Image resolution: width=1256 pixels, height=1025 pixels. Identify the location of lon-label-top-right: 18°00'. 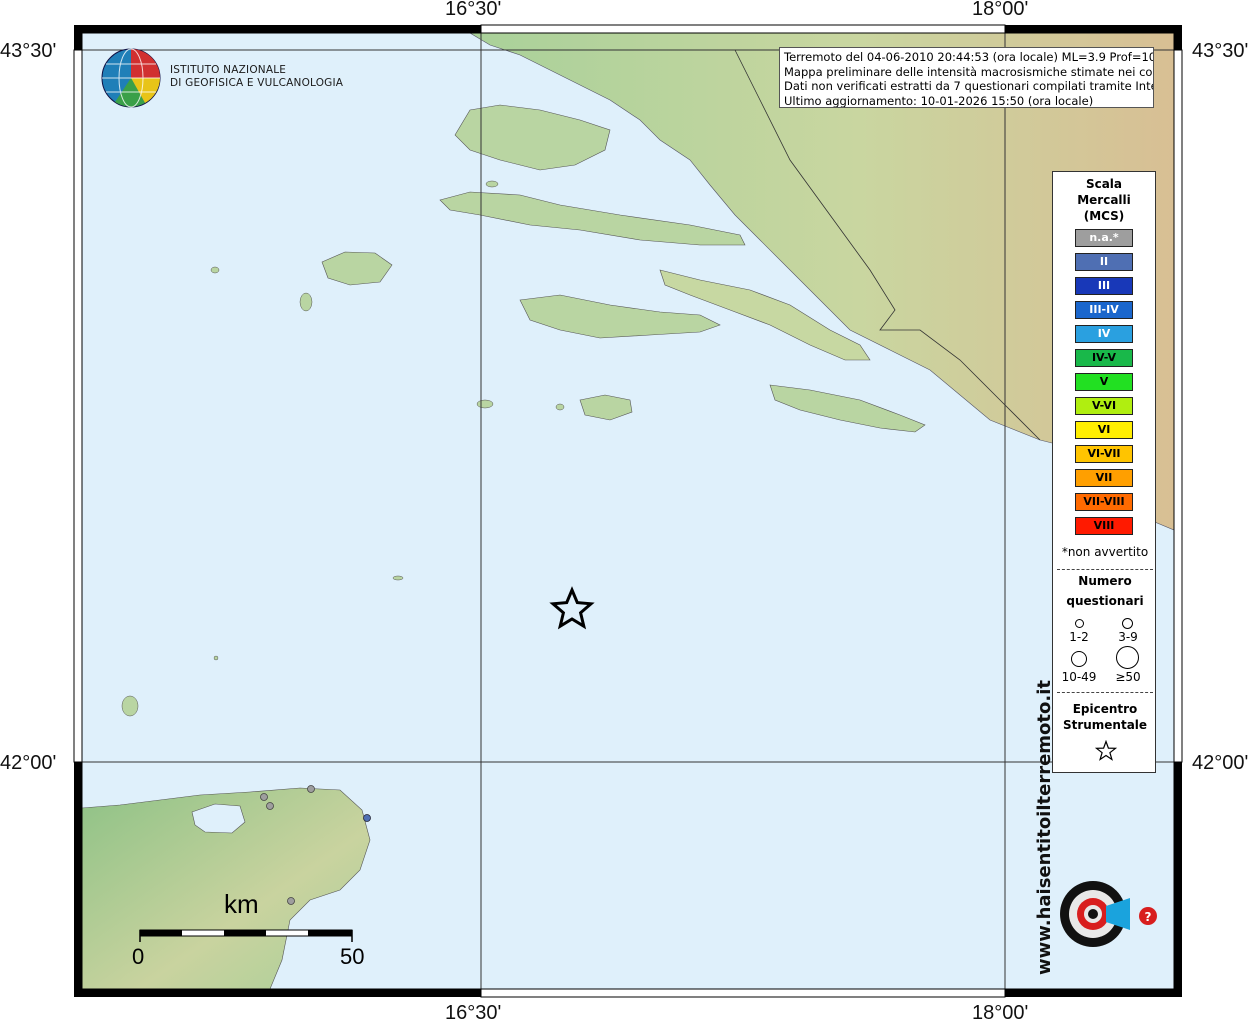
(1000, 10).